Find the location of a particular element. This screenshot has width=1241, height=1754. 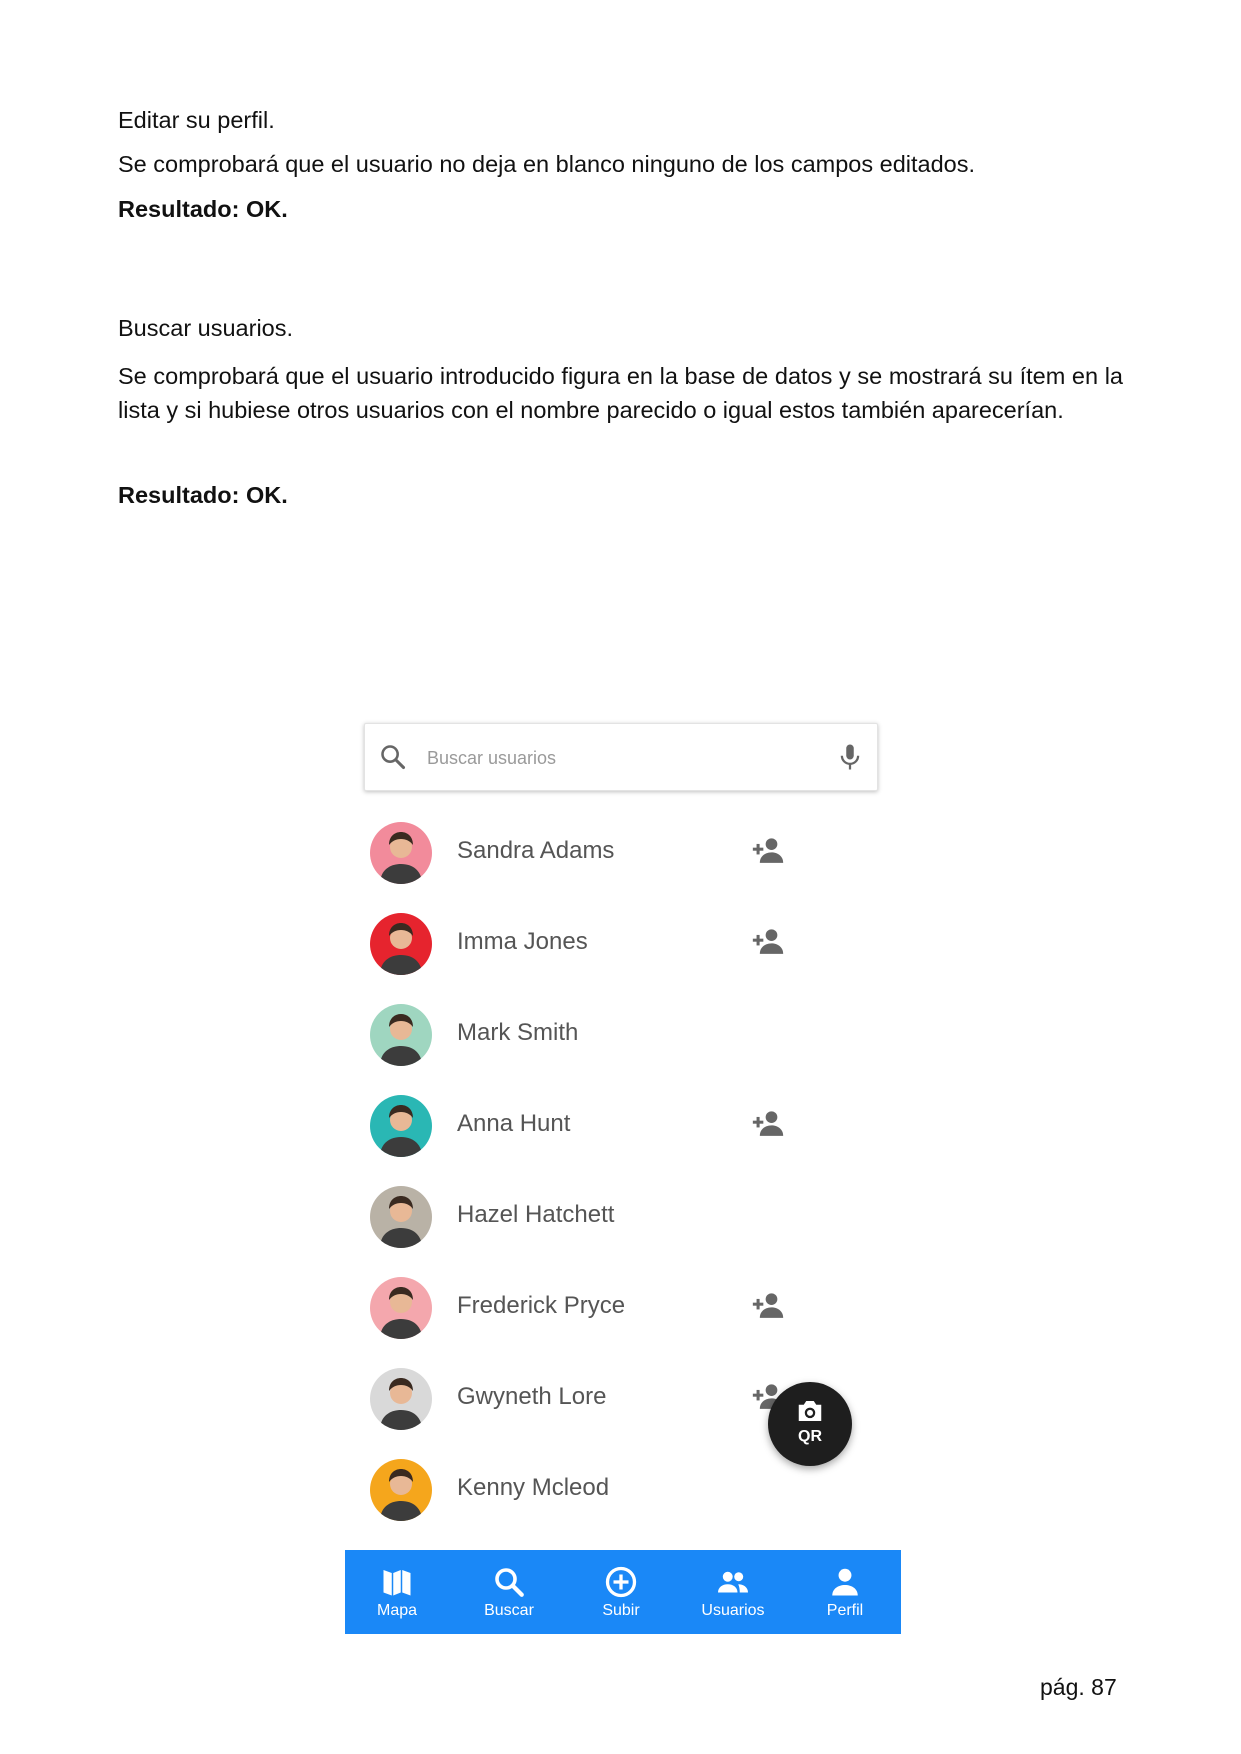

user-name: Frederick Pryce is located at coordinates (541, 1305).